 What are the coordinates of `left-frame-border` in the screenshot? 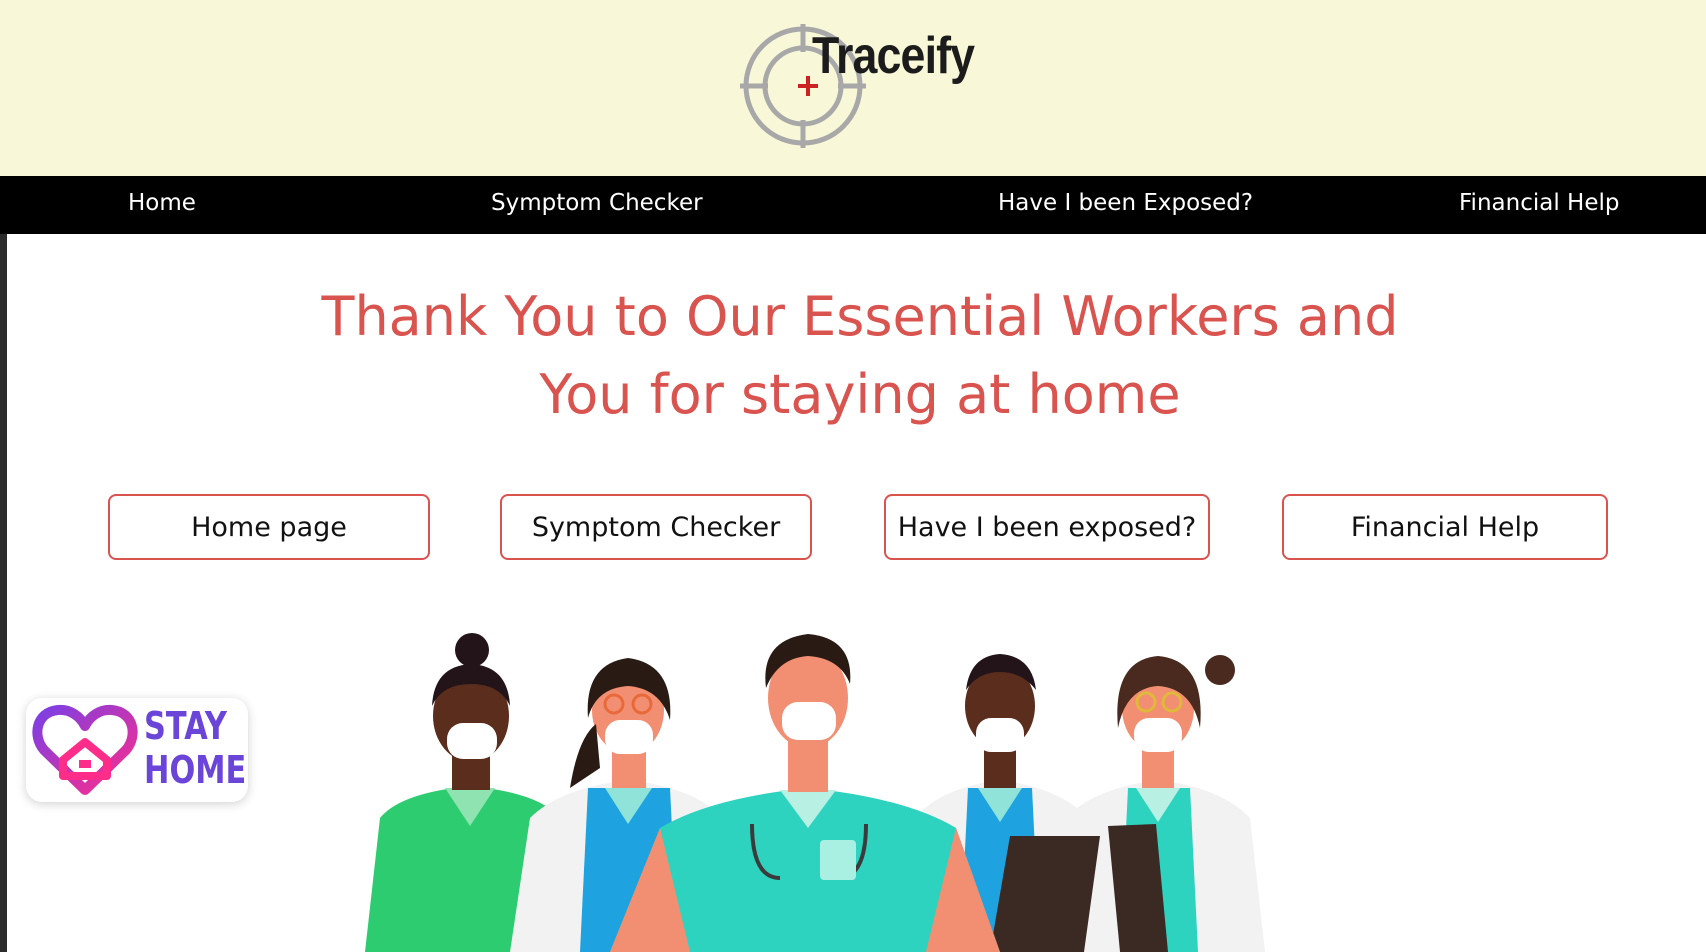 It's located at (3, 593).